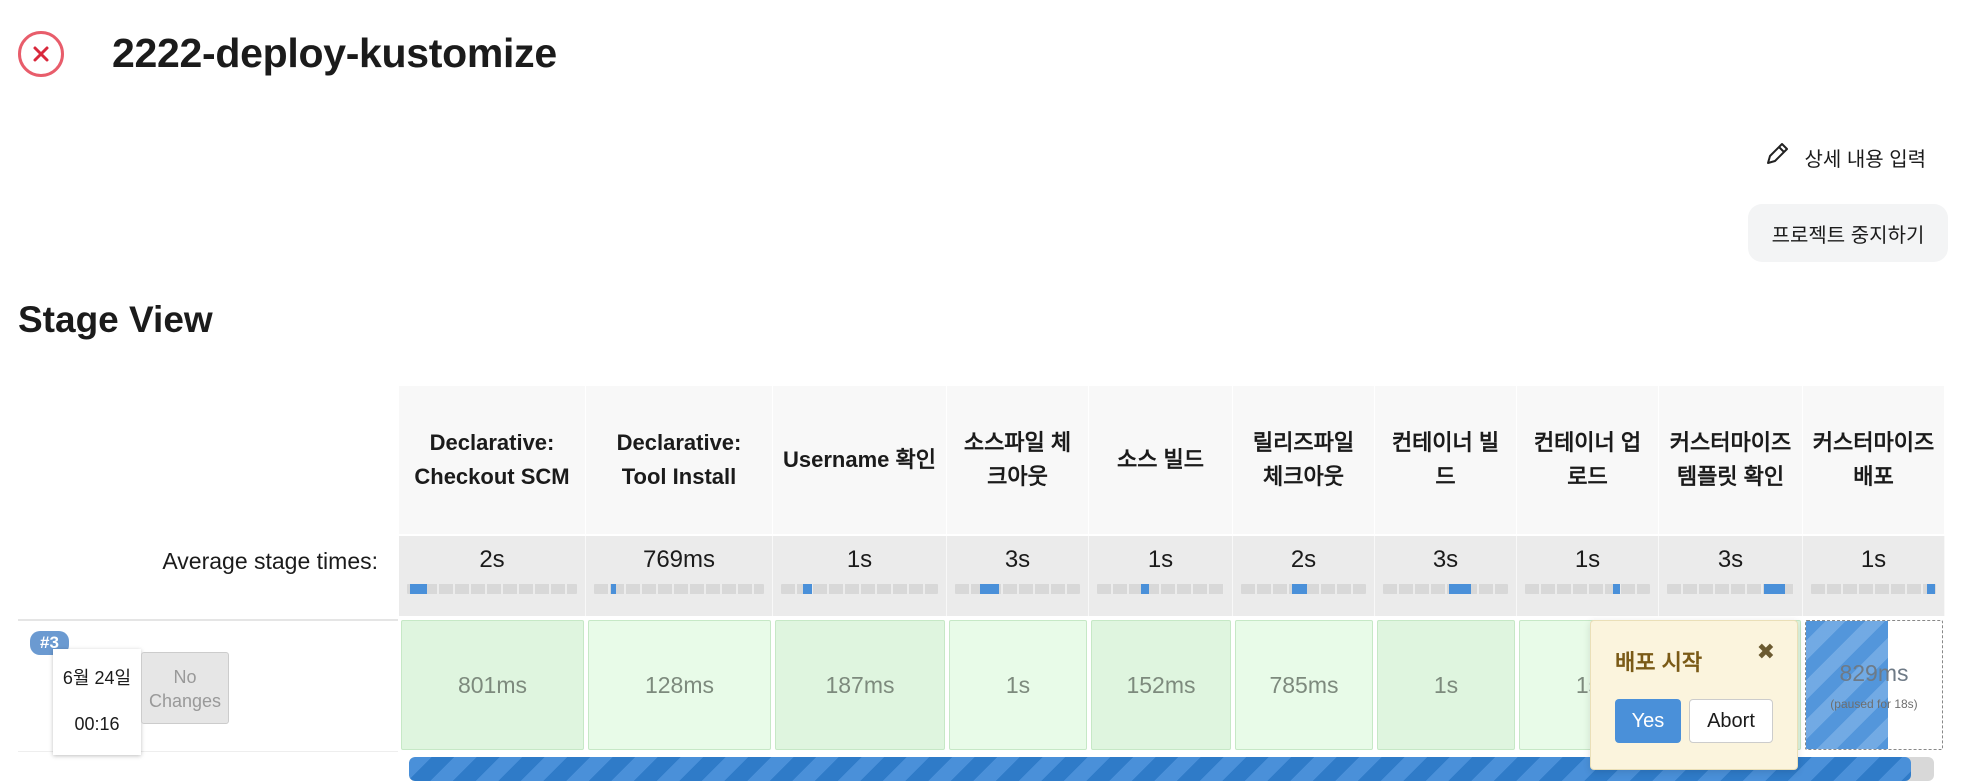 This screenshot has width=1966, height=784. Describe the element at coordinates (1588, 460) in the screenshot. I see `stage-header: 컨테이너 업로드` at that location.